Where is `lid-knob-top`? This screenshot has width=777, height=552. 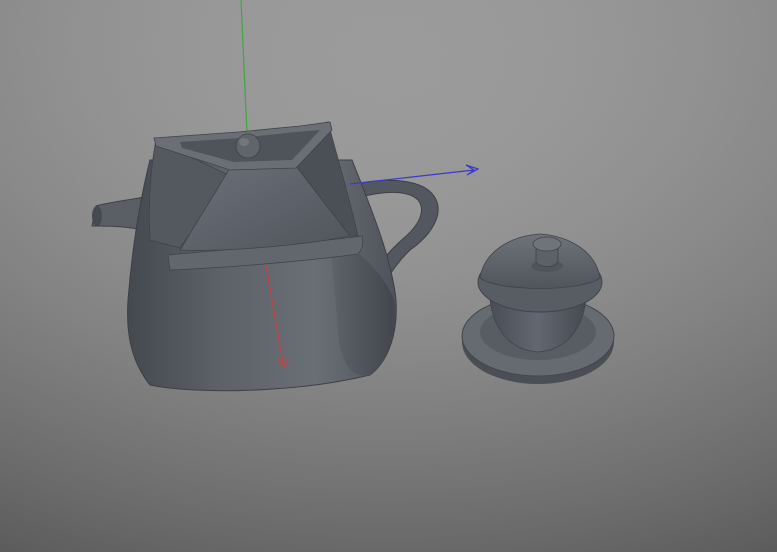
lid-knob-top is located at coordinates (547, 244).